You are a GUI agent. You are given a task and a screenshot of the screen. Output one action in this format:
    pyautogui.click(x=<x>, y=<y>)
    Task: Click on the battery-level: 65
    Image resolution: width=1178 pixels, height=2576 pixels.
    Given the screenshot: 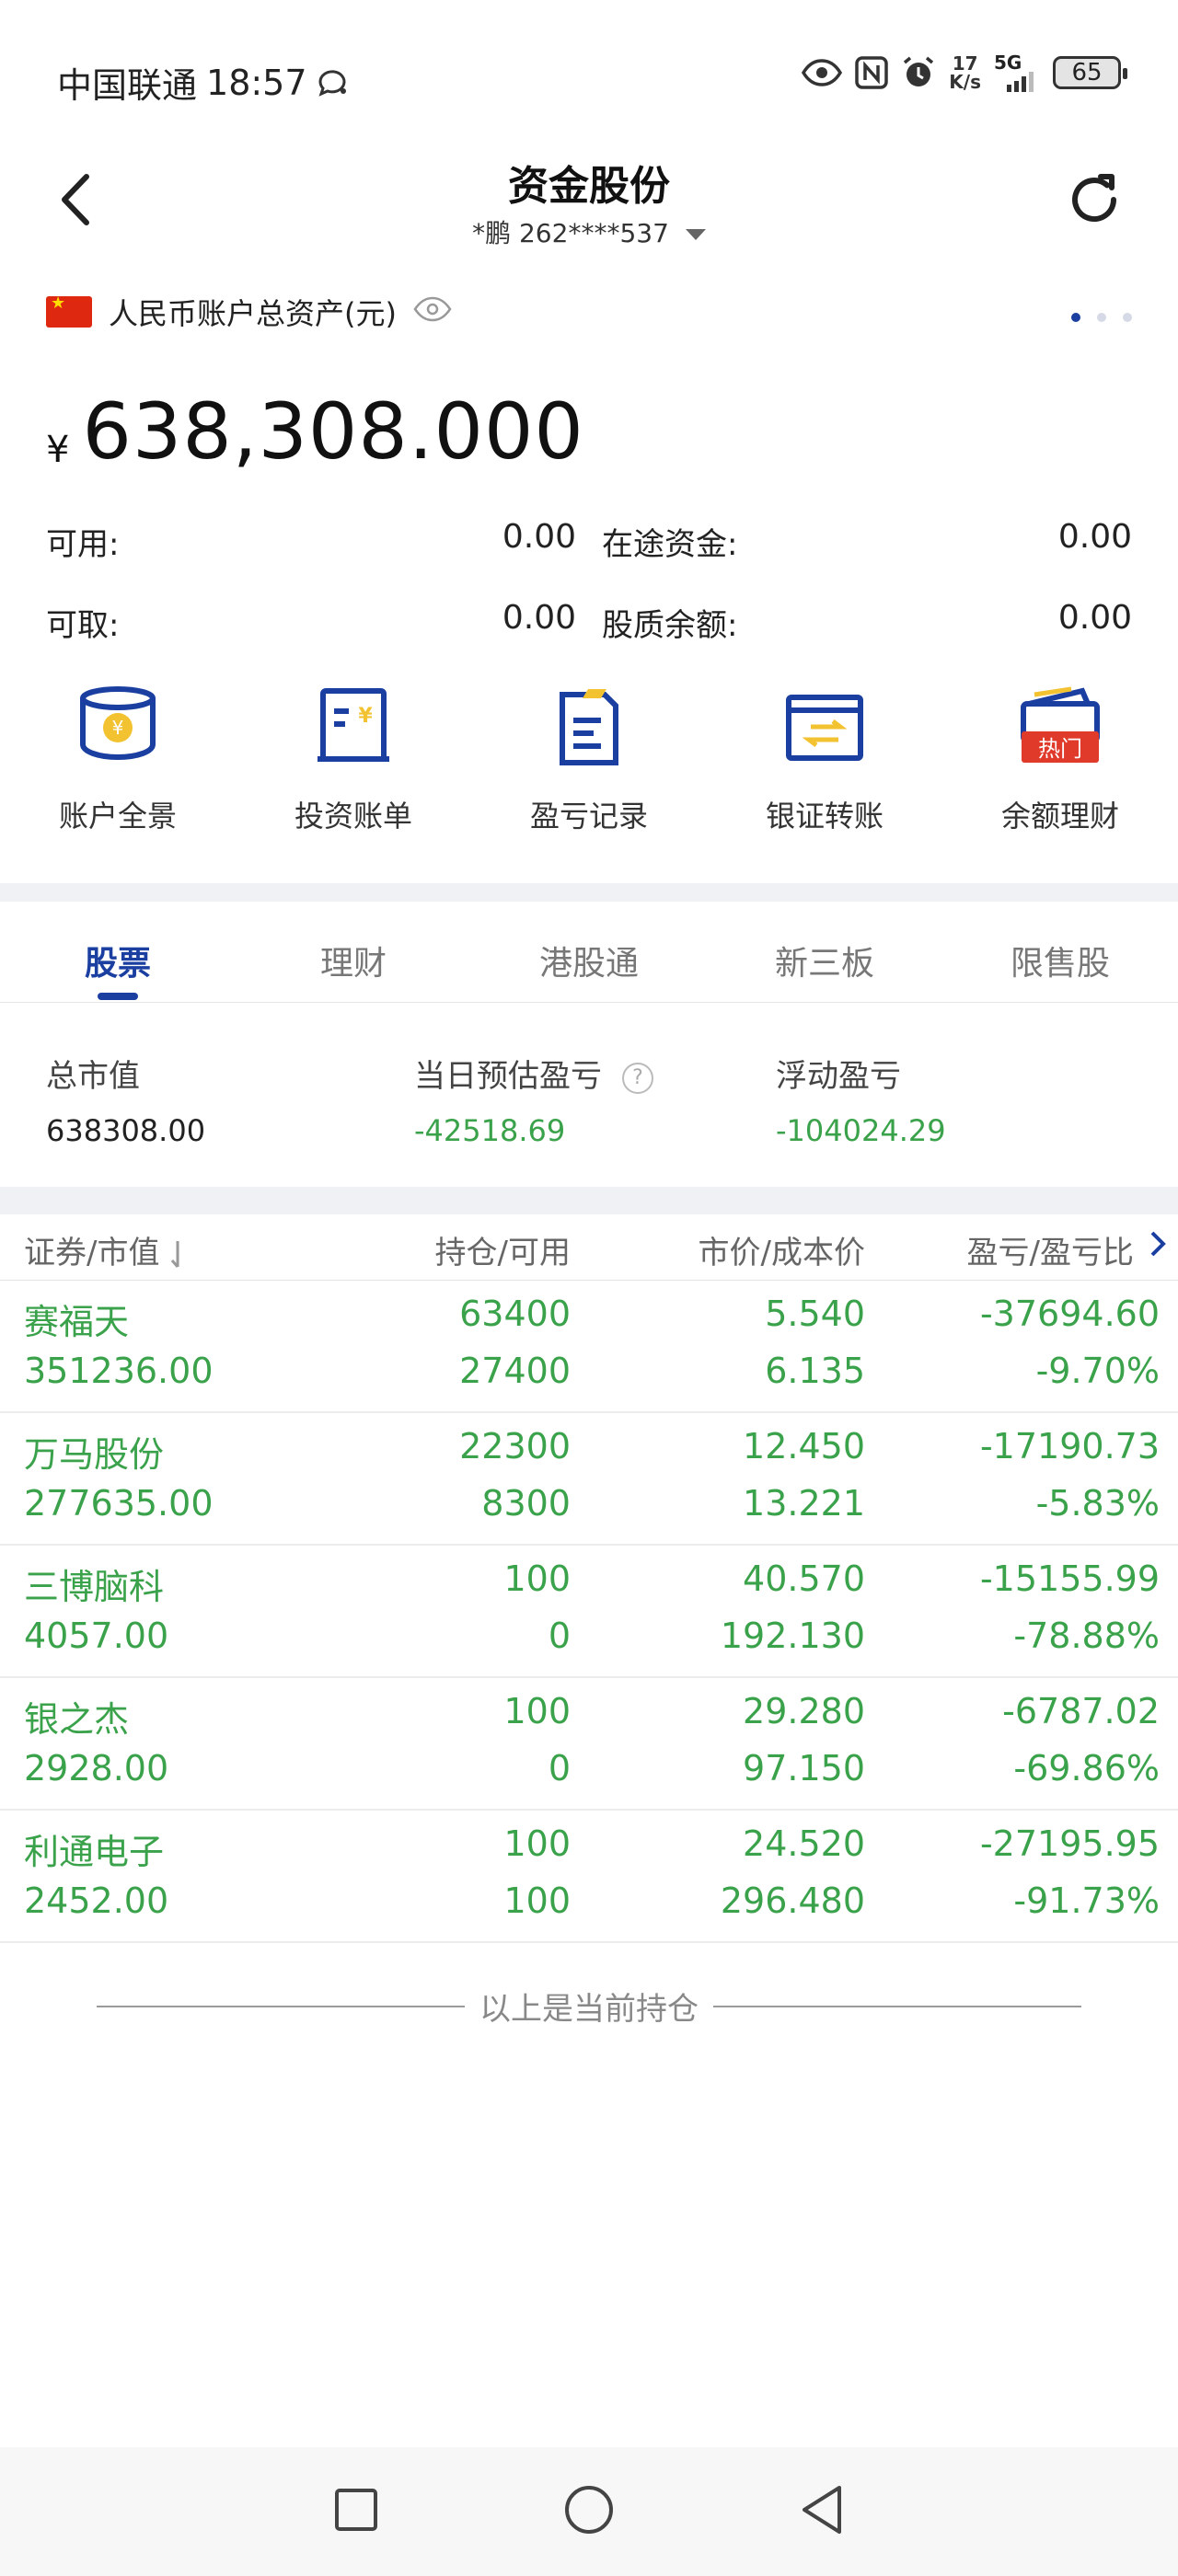 What is the action you would take?
    pyautogui.click(x=1087, y=72)
    